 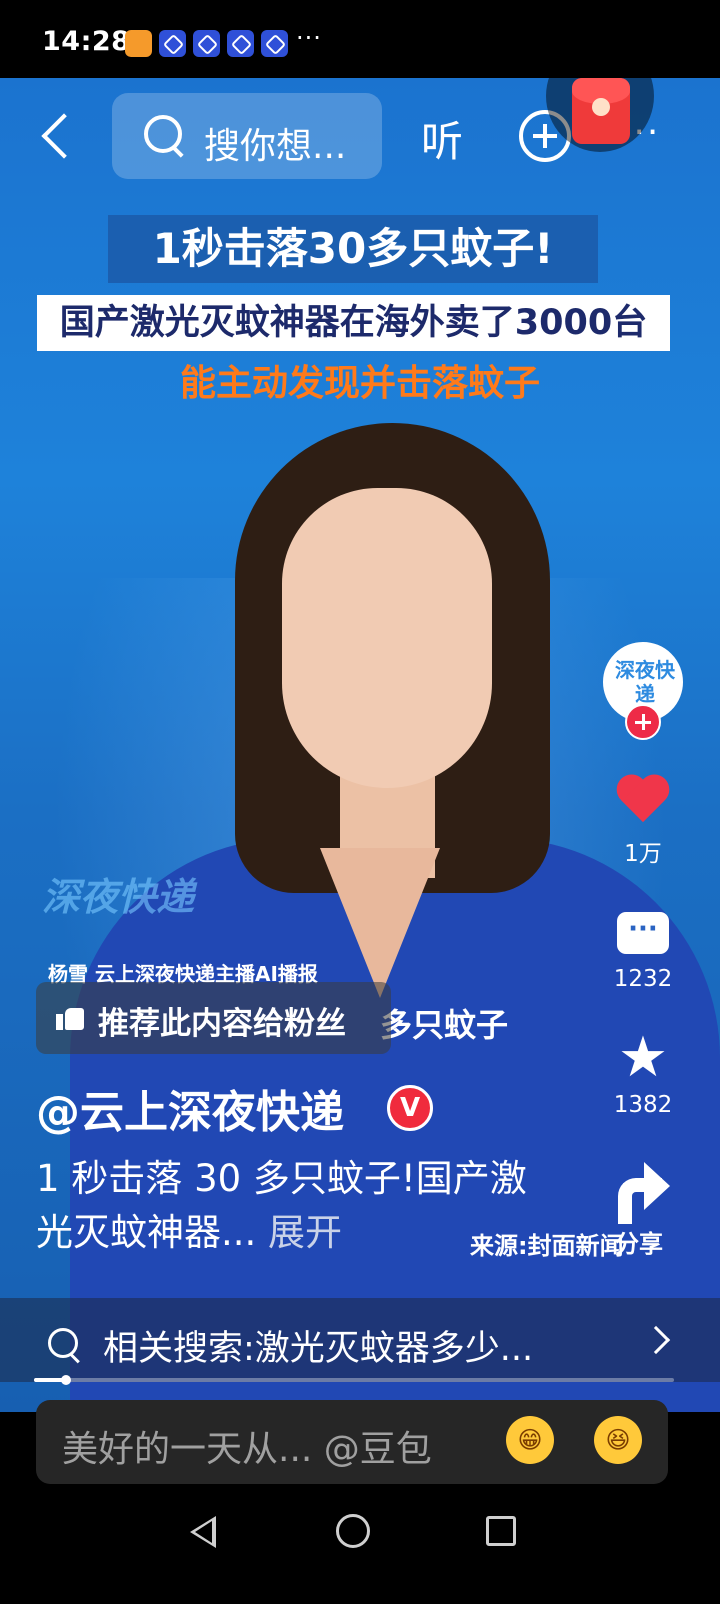 What do you see at coordinates (618, 1440) in the screenshot?
I see `laugh-emoji-icon: 😆` at bounding box center [618, 1440].